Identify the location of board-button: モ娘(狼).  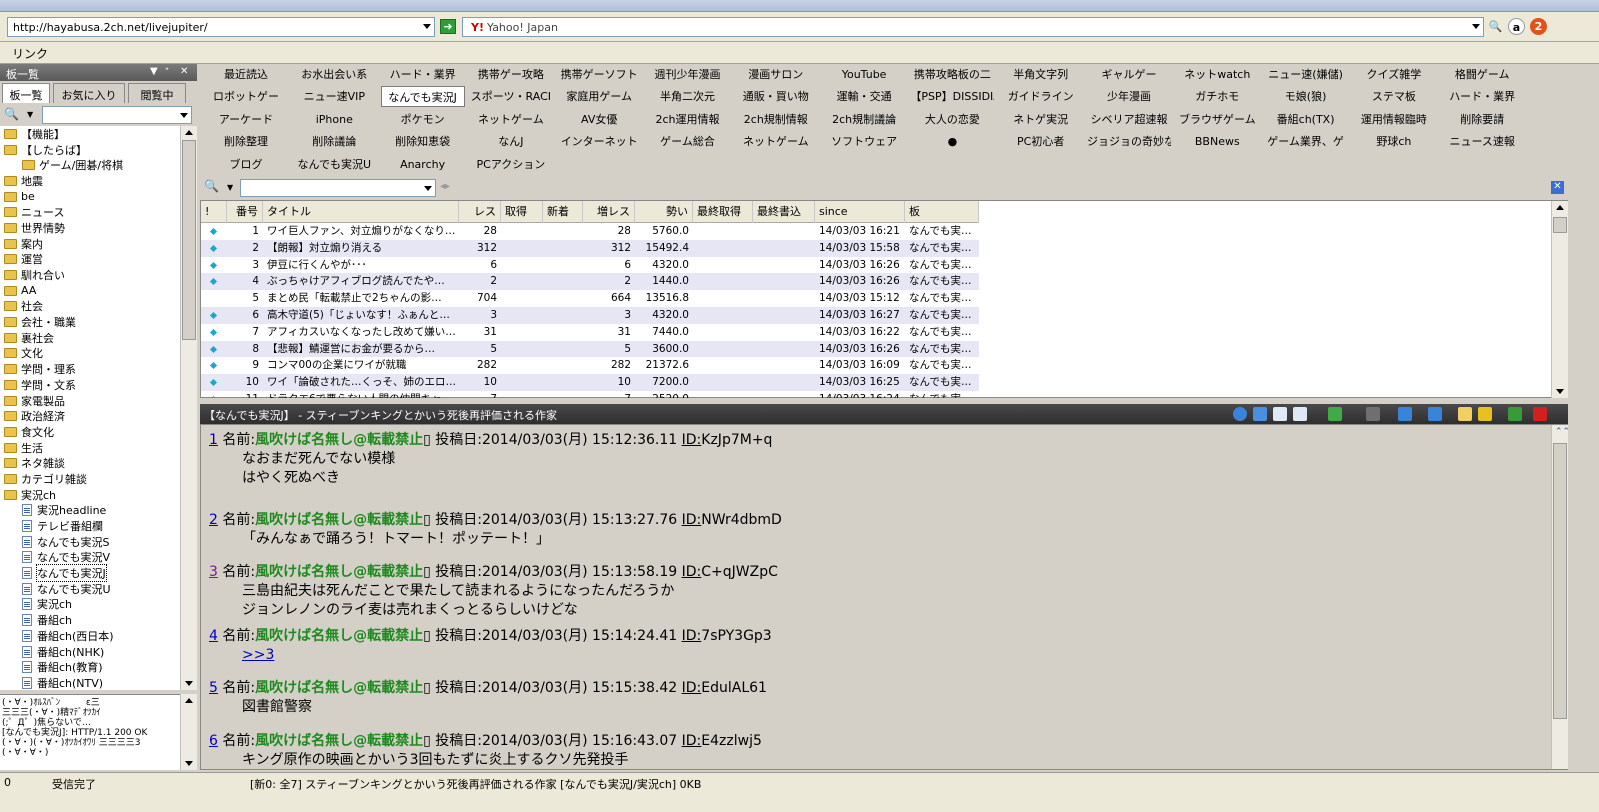
(1306, 96).